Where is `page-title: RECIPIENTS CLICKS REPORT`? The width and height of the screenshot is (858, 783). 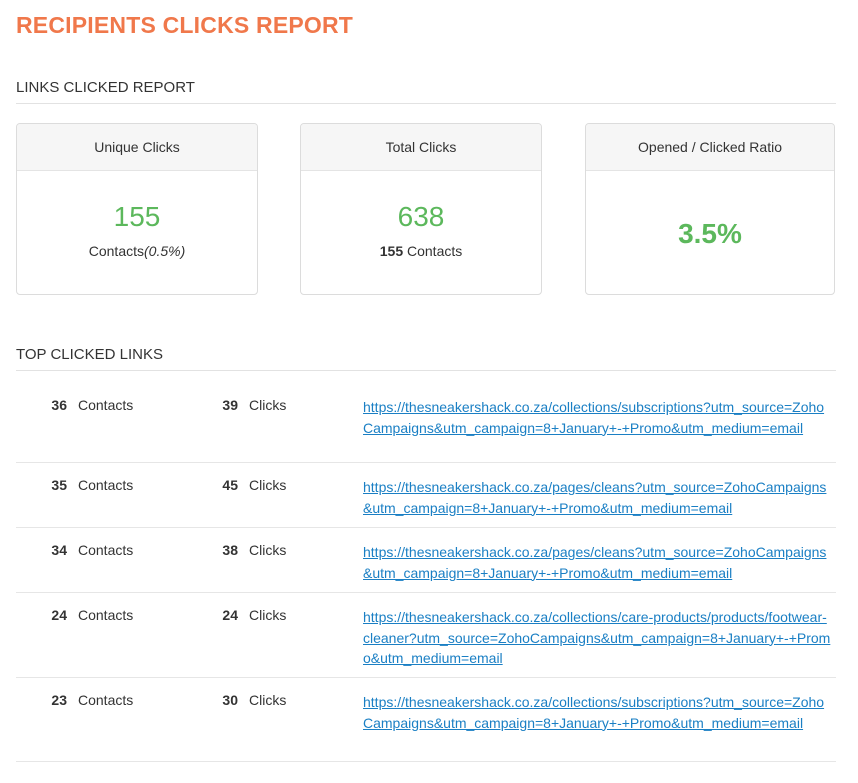
page-title: RECIPIENTS CLICKS REPORT is located at coordinates (185, 25).